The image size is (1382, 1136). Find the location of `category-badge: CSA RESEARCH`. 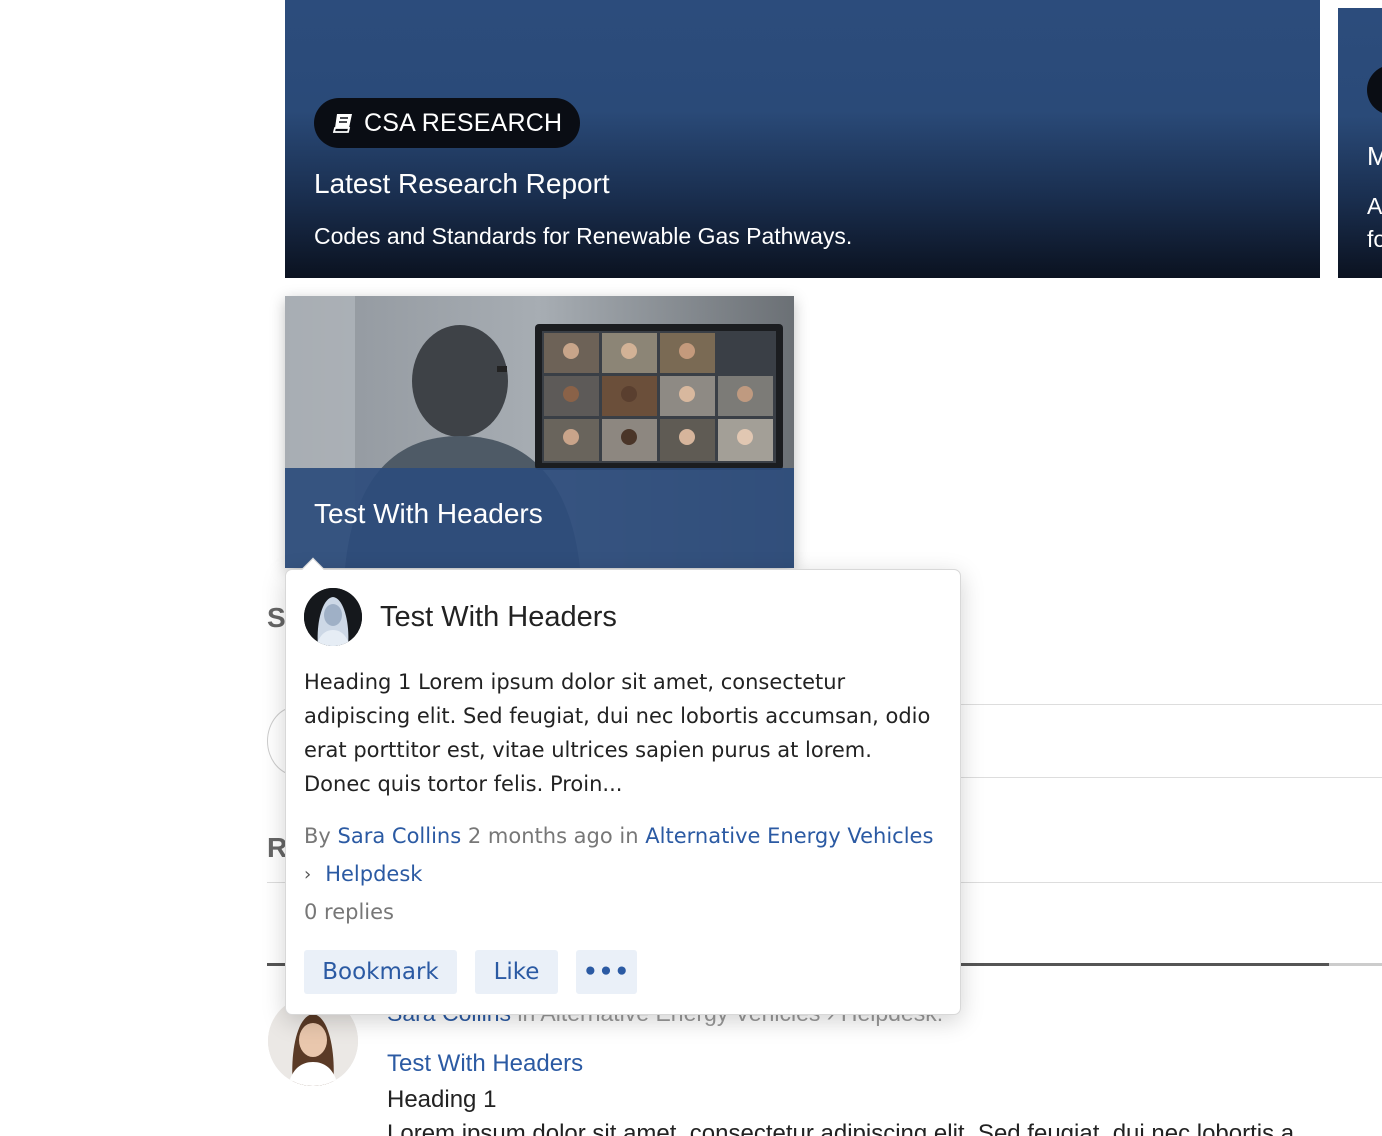

category-badge: CSA RESEARCH is located at coordinates (447, 123).